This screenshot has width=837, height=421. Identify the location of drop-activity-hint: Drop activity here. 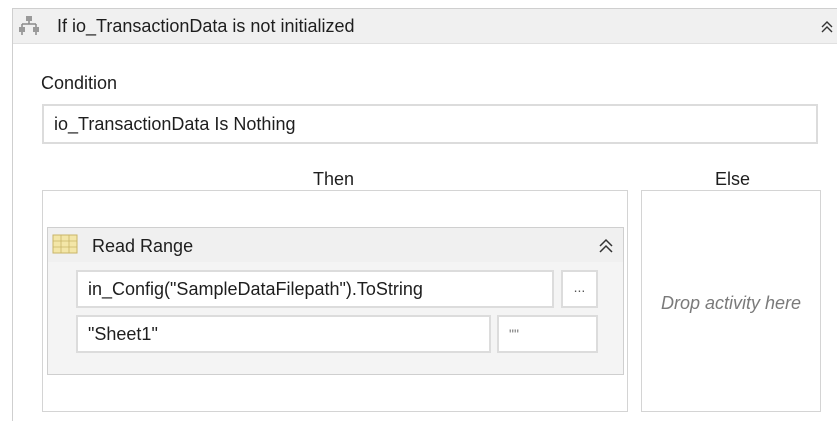
(731, 303).